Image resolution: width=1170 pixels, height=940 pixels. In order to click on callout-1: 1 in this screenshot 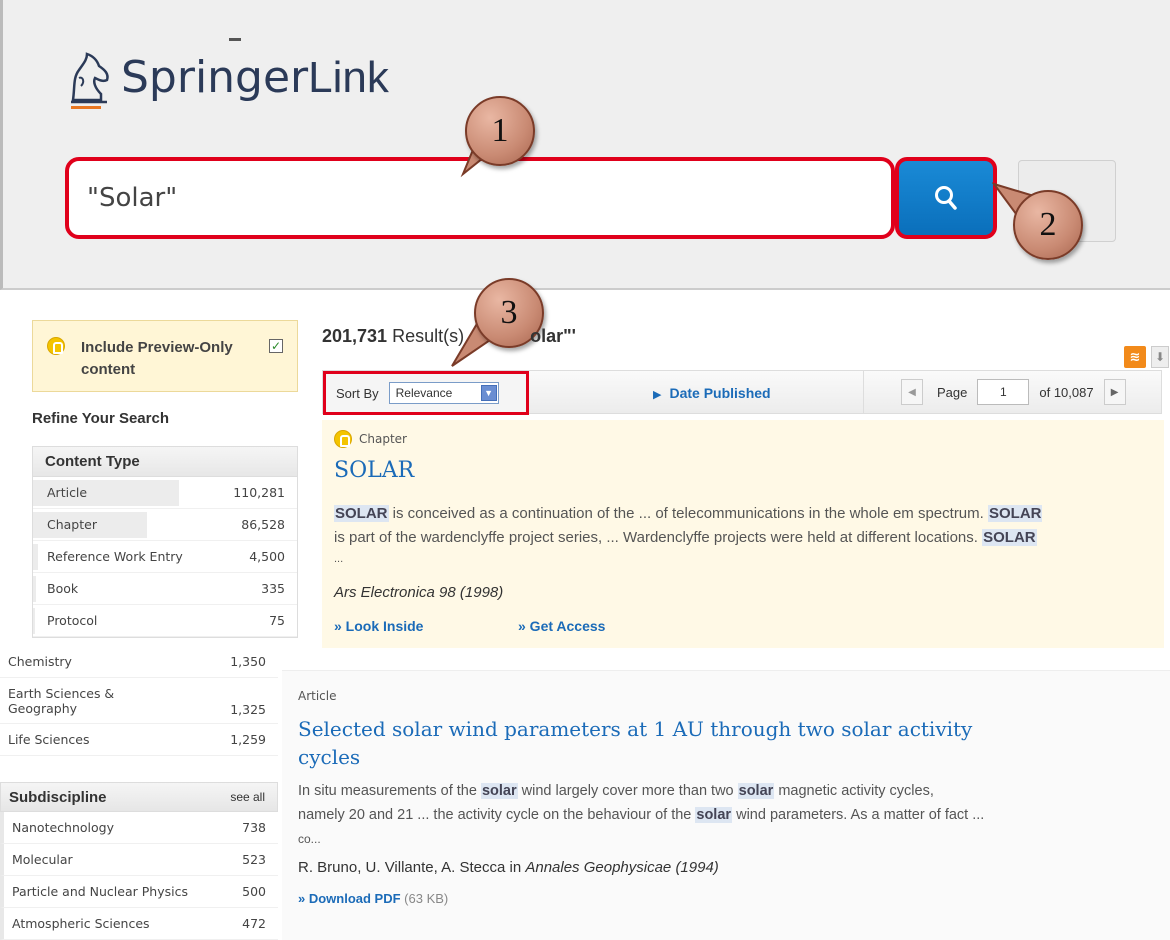, I will do `click(500, 131)`.